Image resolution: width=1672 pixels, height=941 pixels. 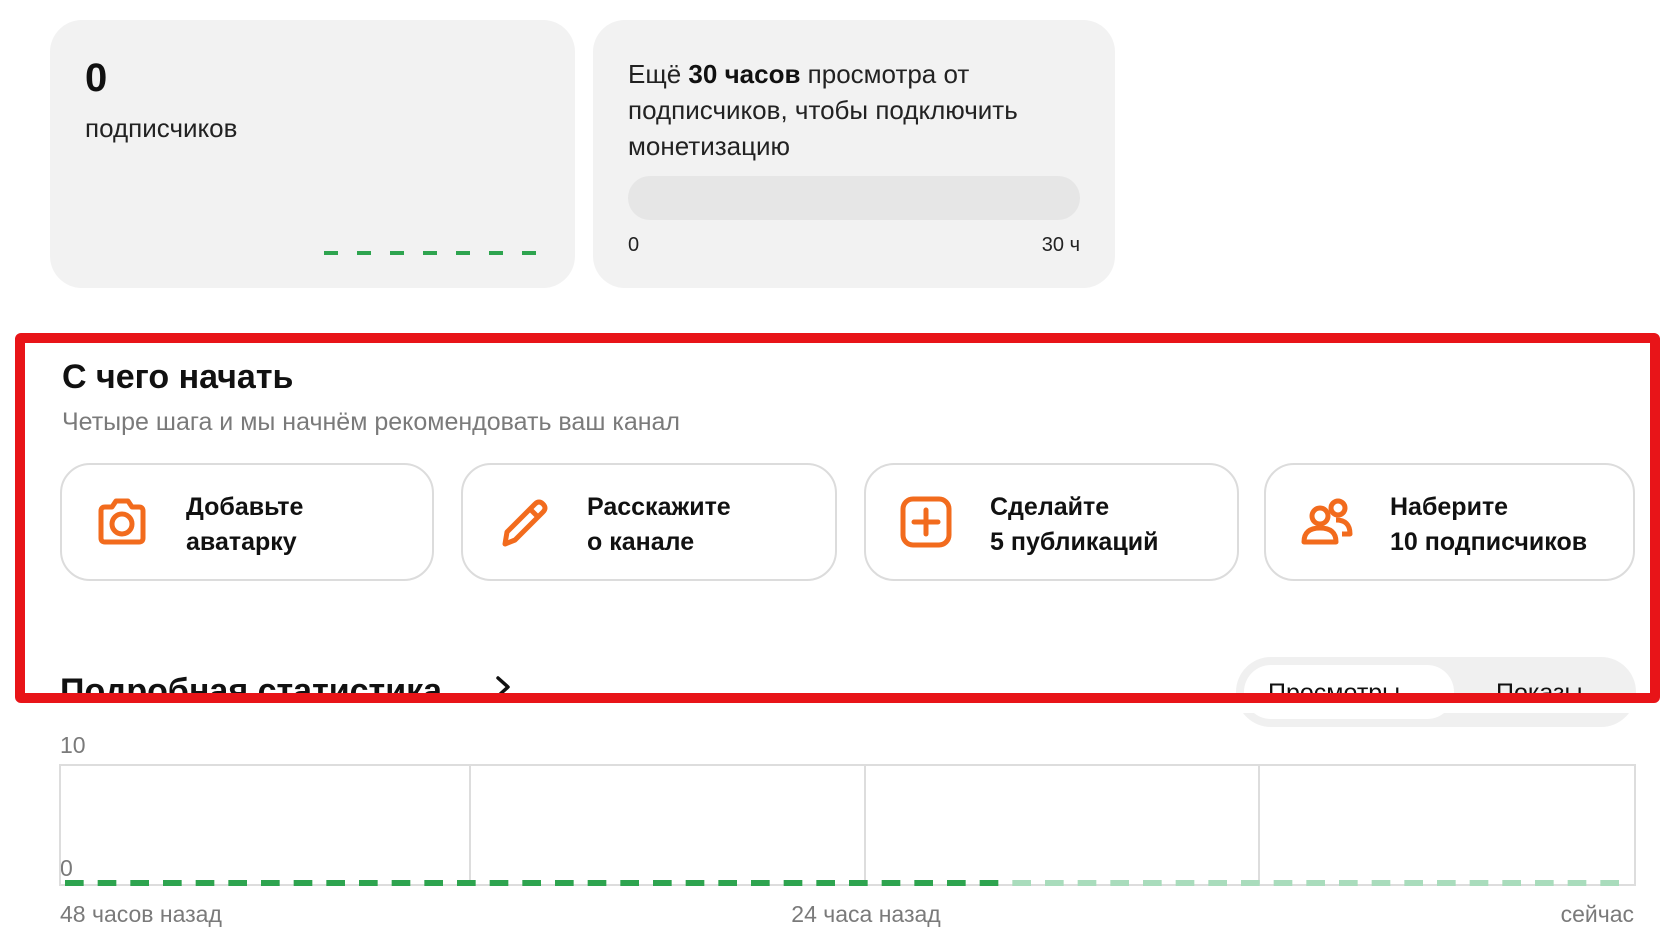 What do you see at coordinates (96, 78) in the screenshot?
I see `subscribers-count: 0` at bounding box center [96, 78].